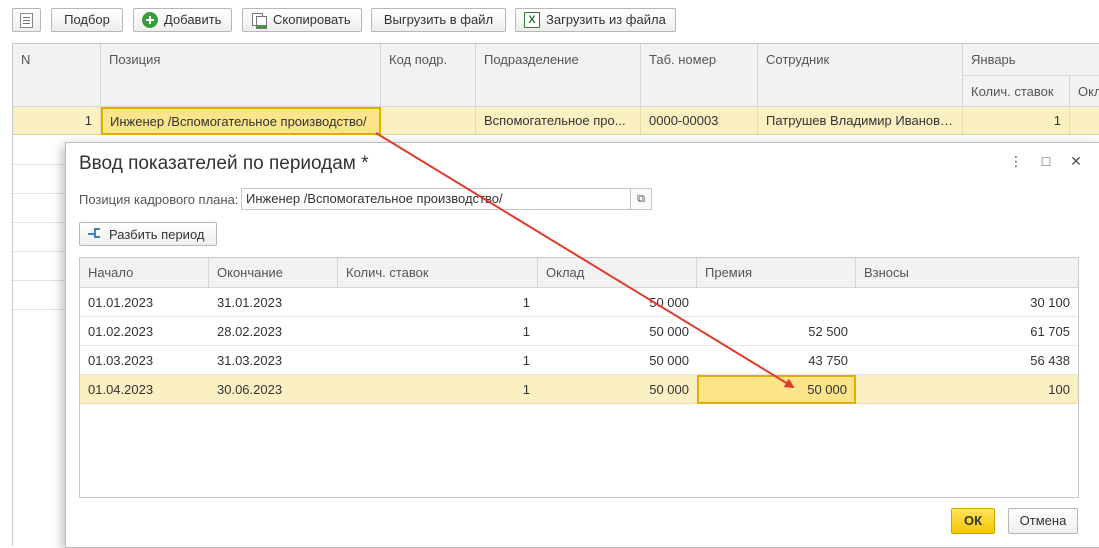  What do you see at coordinates (157, 234) in the screenshot?
I see `split-period-label: Разбить период` at bounding box center [157, 234].